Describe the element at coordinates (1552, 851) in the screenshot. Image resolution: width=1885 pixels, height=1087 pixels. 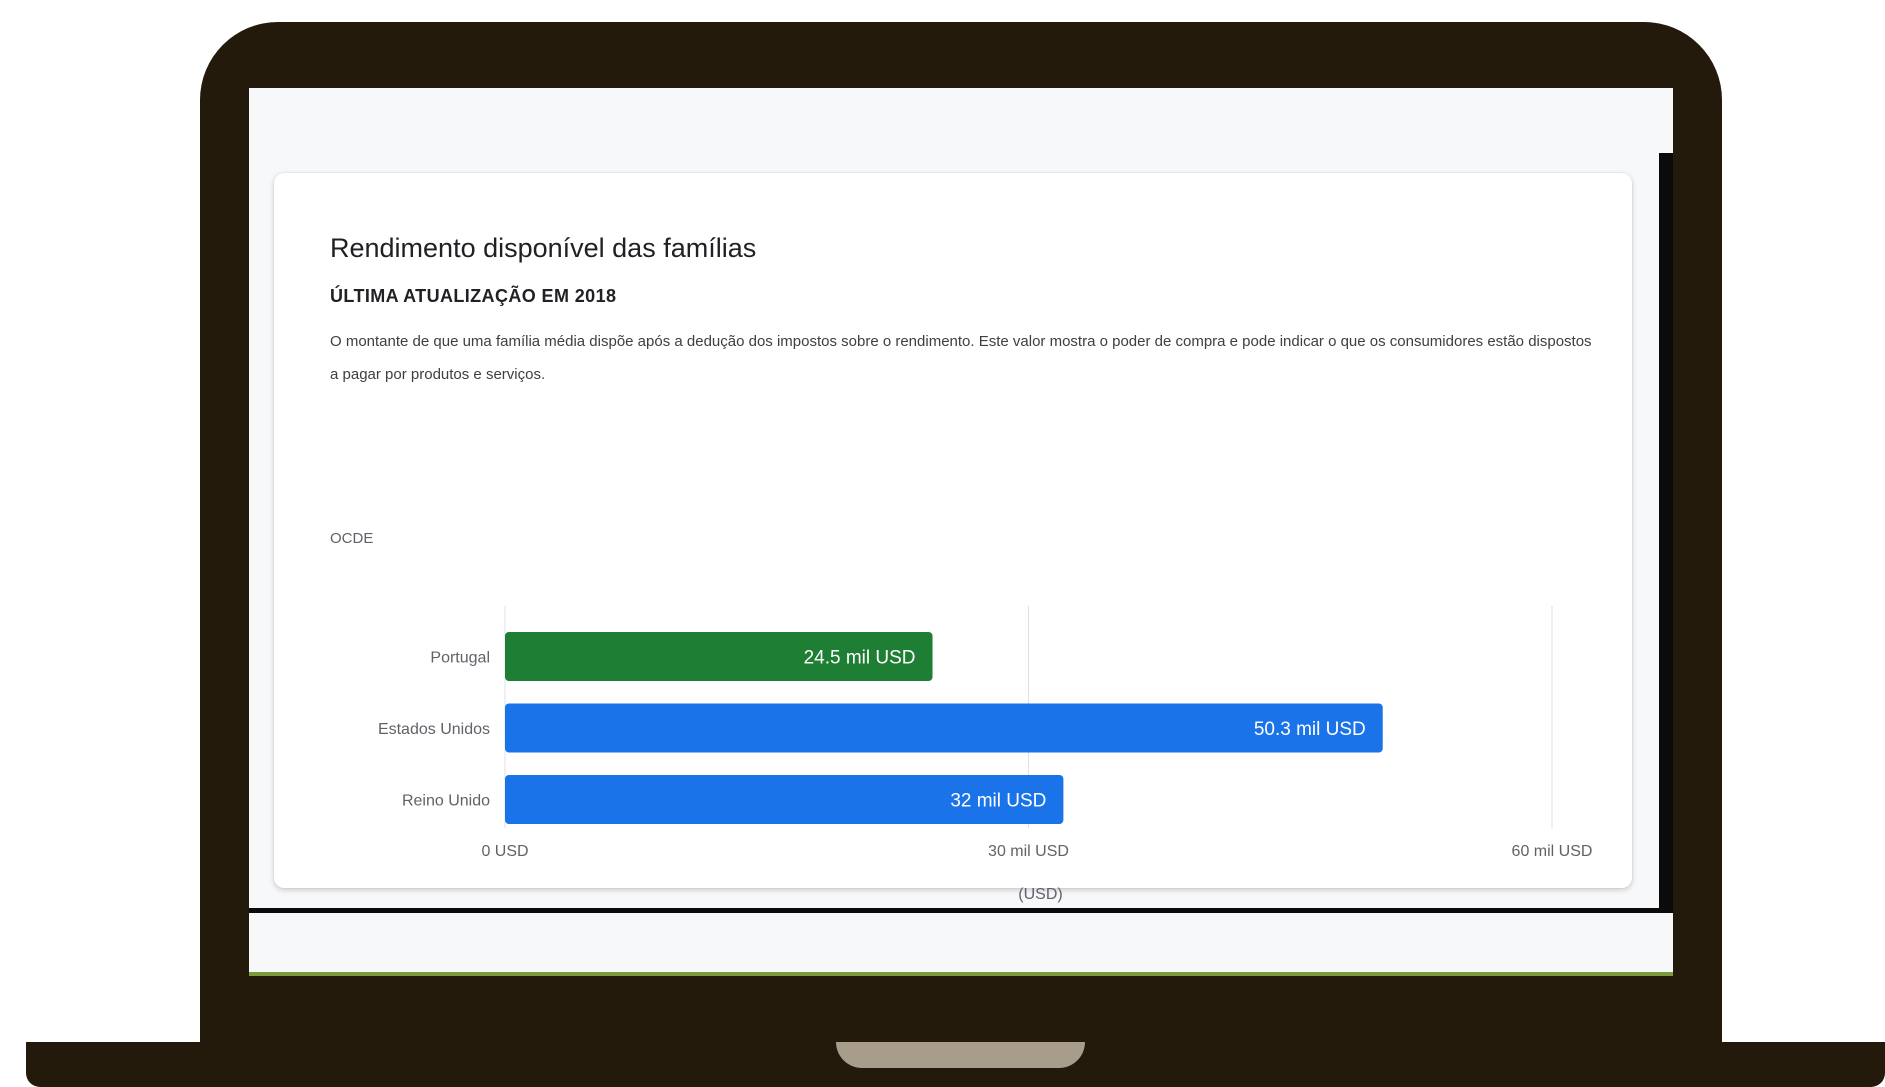
I see `x-tick-label-2: 60 mil USD` at that location.